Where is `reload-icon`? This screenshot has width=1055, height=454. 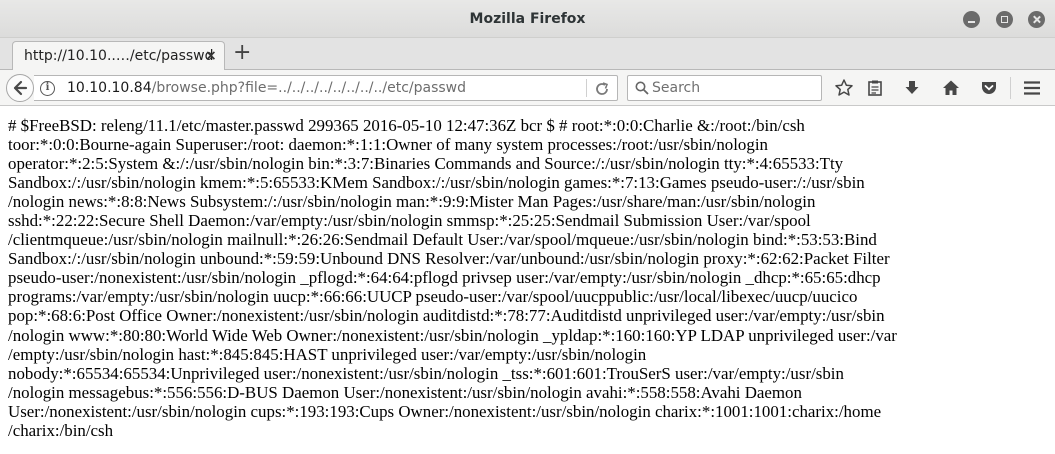
reload-icon is located at coordinates (602, 89).